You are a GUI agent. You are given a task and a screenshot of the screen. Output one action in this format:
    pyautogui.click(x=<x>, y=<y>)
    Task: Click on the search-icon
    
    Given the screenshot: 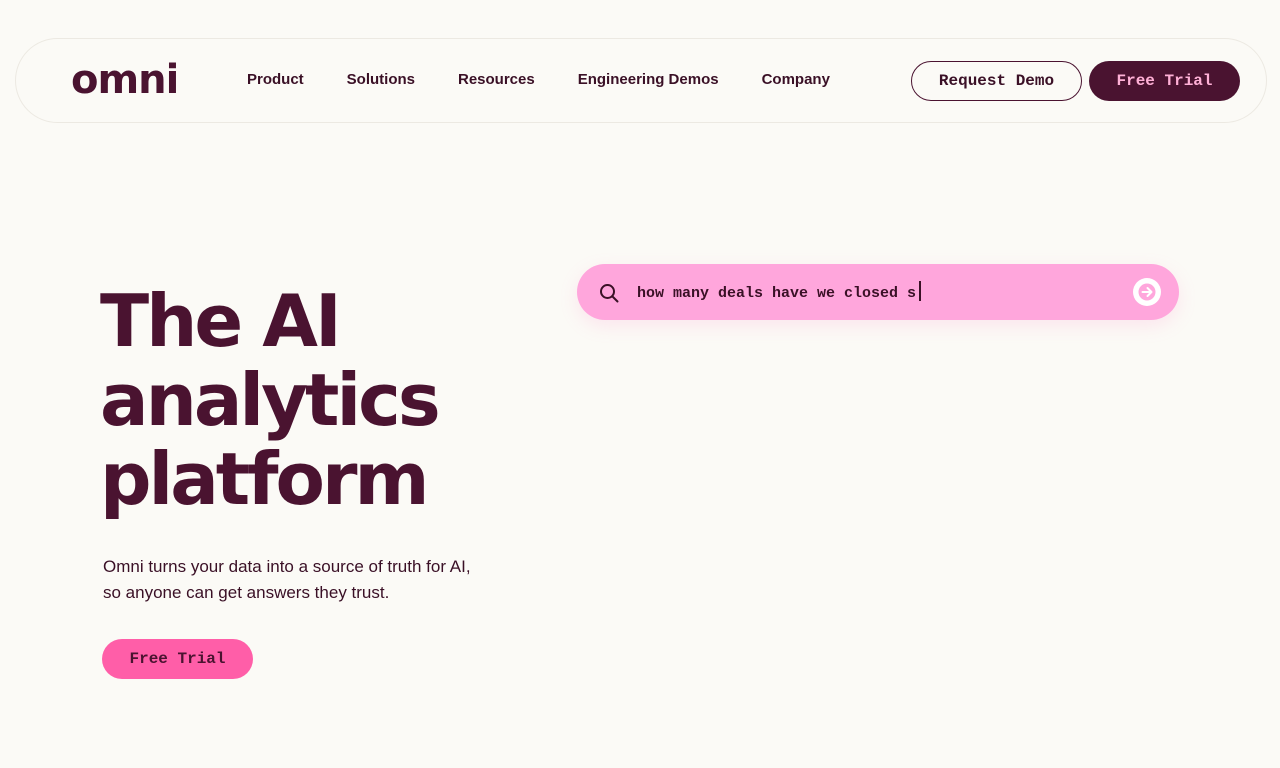 What is the action you would take?
    pyautogui.click(x=609, y=293)
    